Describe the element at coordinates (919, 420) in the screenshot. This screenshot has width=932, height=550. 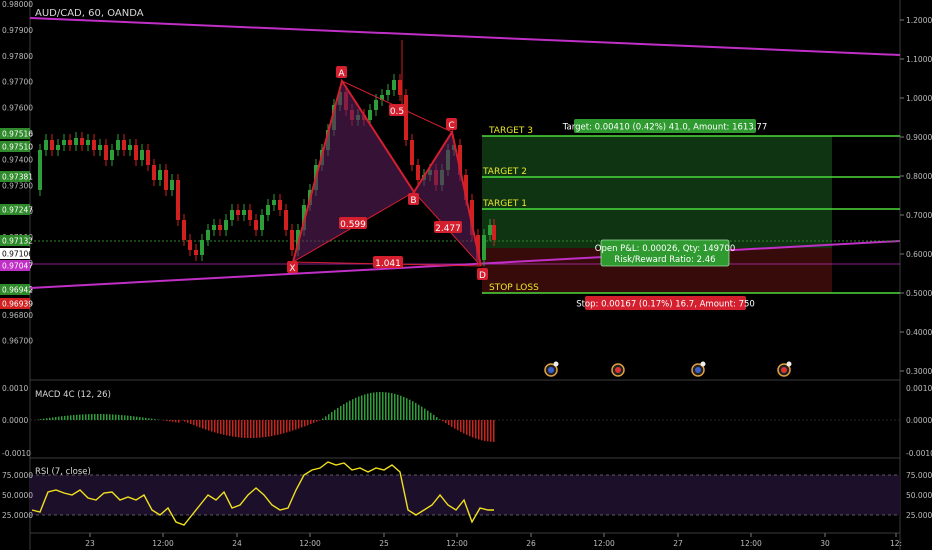
I see `macd-right-tick-label: 0.0000` at that location.